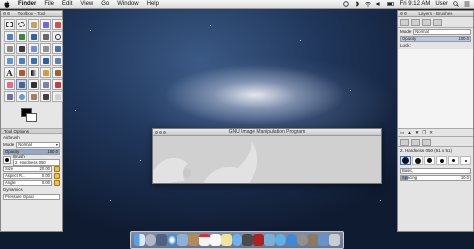 The width and height of the screenshot is (474, 249). I want to click on flip-tool, so click(45, 60).